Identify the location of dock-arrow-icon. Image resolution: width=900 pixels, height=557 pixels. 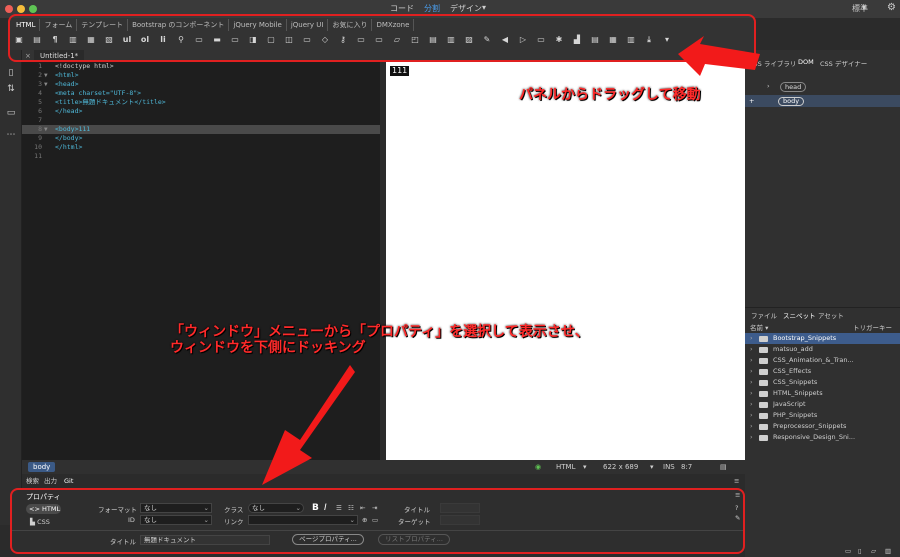
(308, 425).